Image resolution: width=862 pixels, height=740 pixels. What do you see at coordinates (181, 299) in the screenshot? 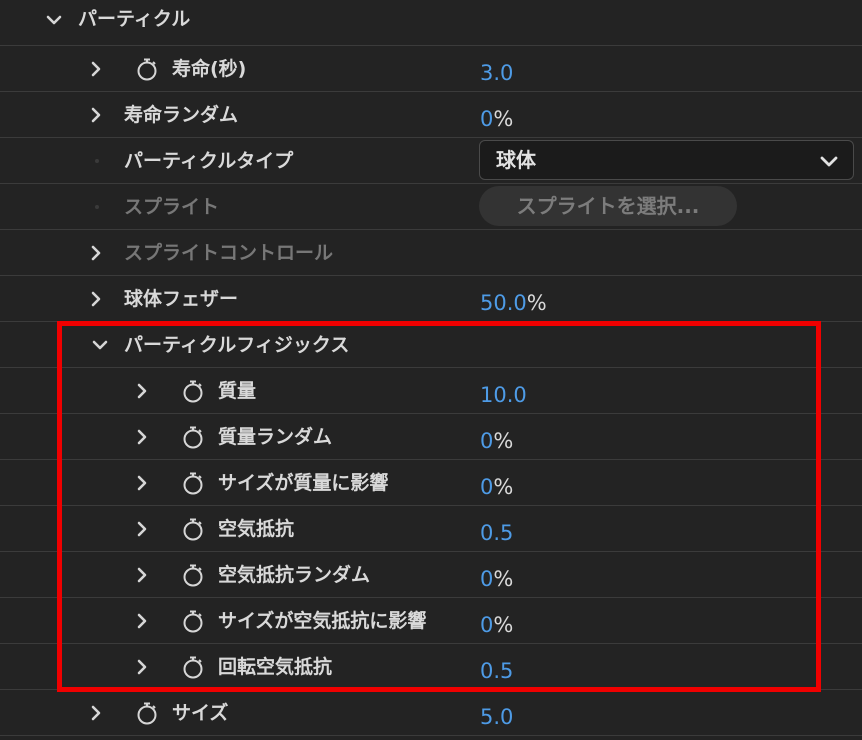
I see `property-label: 球体フェザー` at bounding box center [181, 299].